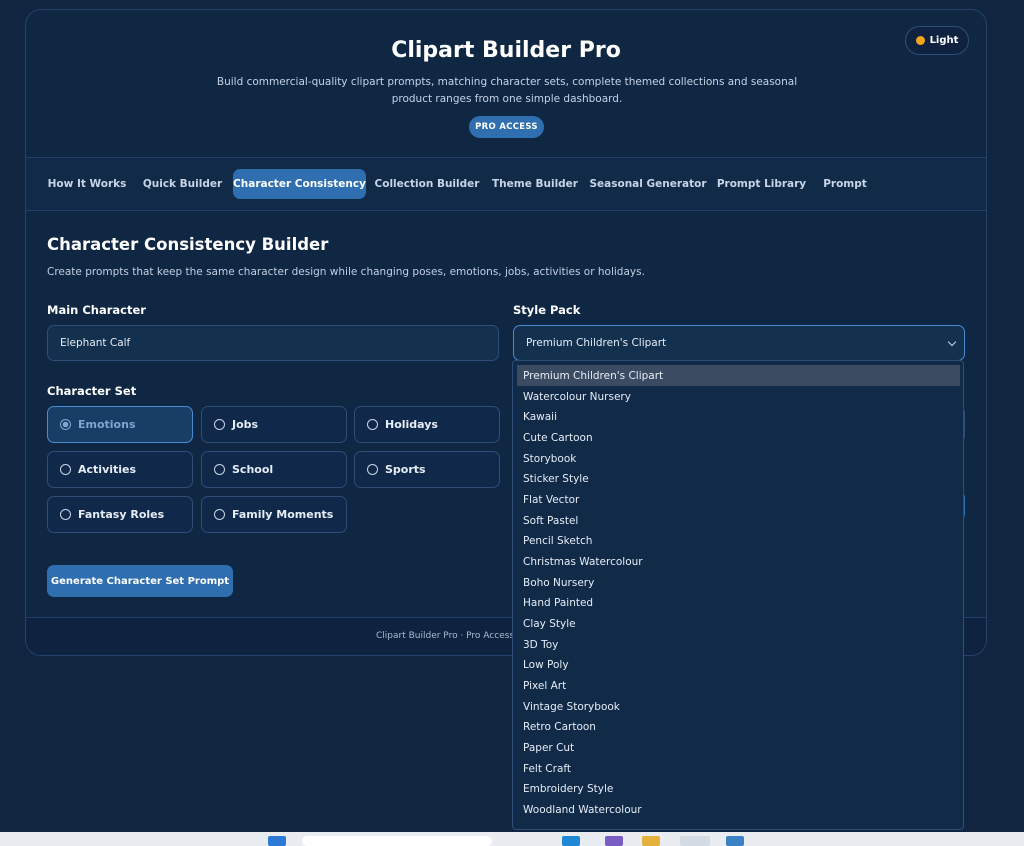 This screenshot has height=846, width=1024. I want to click on dropdown-option: Pixel Art, so click(738, 685).